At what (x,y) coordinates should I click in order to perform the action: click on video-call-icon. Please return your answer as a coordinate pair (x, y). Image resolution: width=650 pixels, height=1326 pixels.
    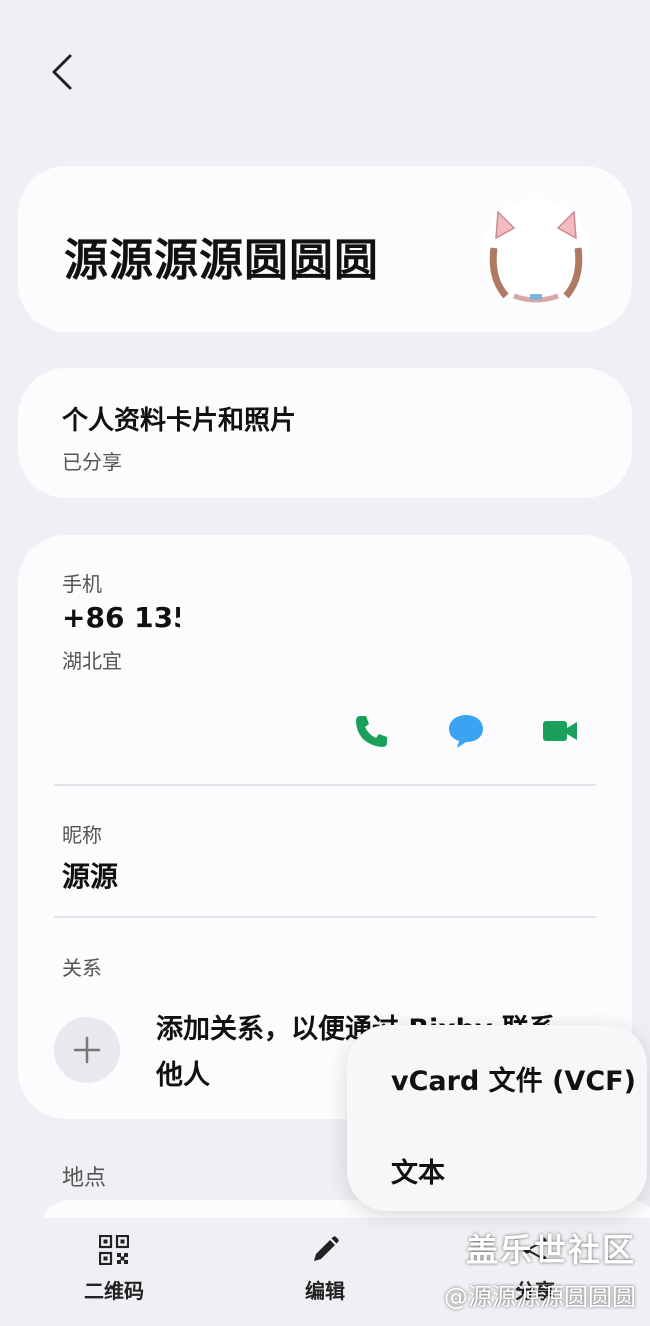
    Looking at the image, I should click on (560, 731).